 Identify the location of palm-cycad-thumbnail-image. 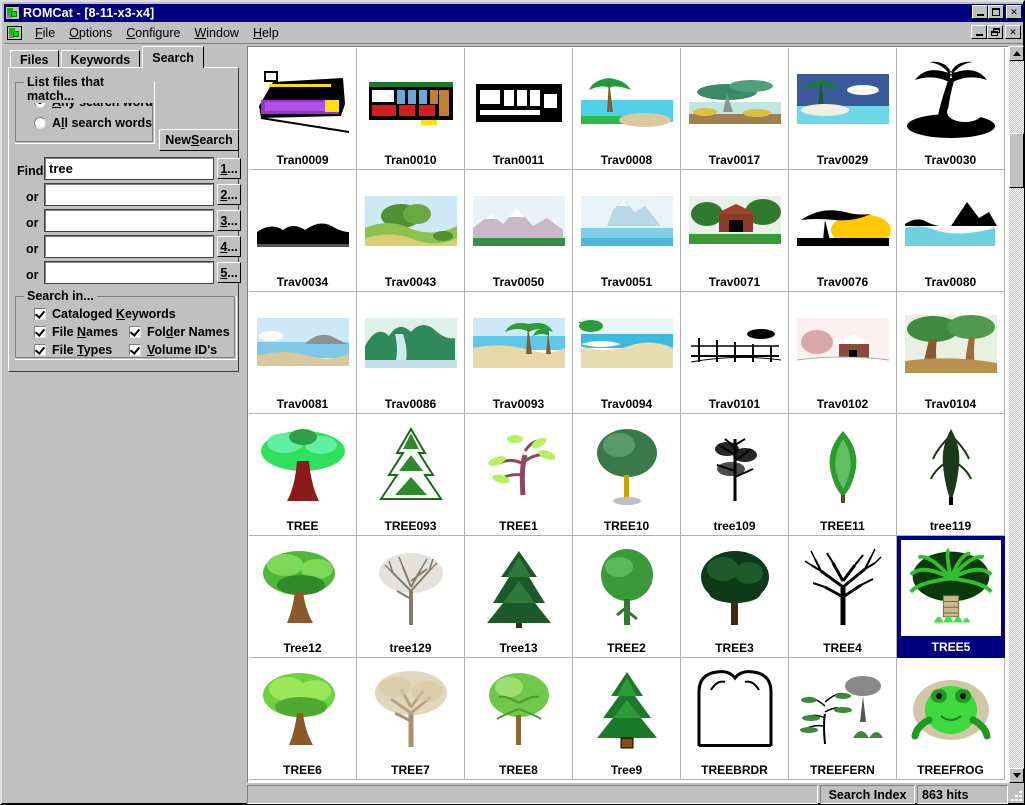
(951, 588).